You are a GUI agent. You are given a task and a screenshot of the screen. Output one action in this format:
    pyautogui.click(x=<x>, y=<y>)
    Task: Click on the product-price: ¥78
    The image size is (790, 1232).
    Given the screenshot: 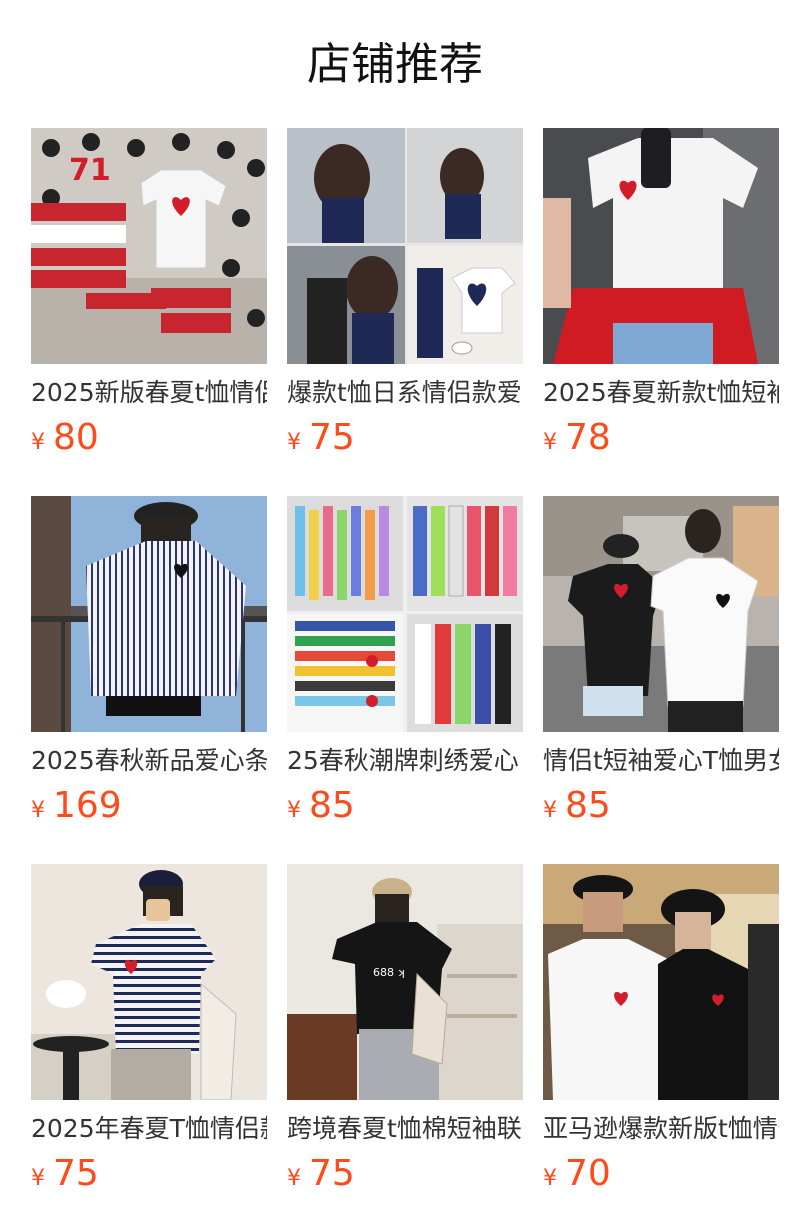 What is the action you would take?
    pyautogui.click(x=661, y=438)
    